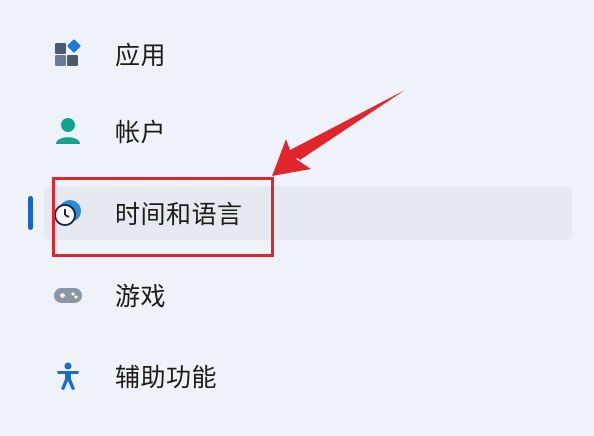  What do you see at coordinates (141, 296) in the screenshot?
I see `nav-item-label: 游戏` at bounding box center [141, 296].